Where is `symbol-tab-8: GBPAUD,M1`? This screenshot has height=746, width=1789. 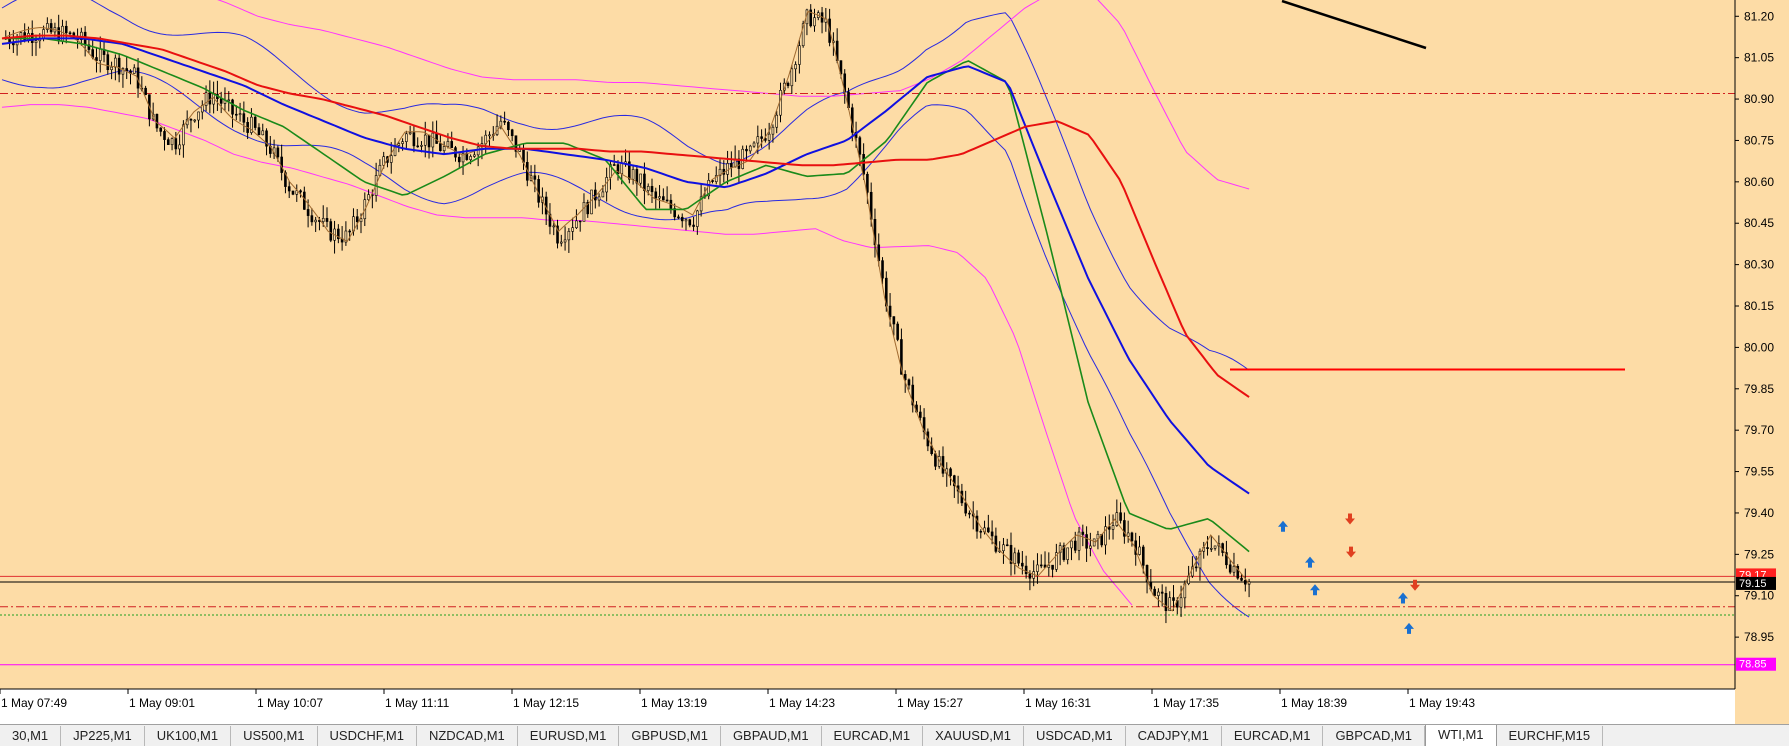
symbol-tab-8: GBPAUD,M1 is located at coordinates (771, 736).